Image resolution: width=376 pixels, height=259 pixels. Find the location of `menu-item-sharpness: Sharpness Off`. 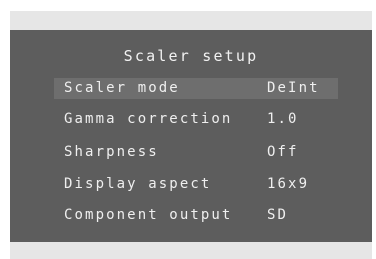

menu-item-sharpness: Sharpness Off is located at coordinates (196, 152).